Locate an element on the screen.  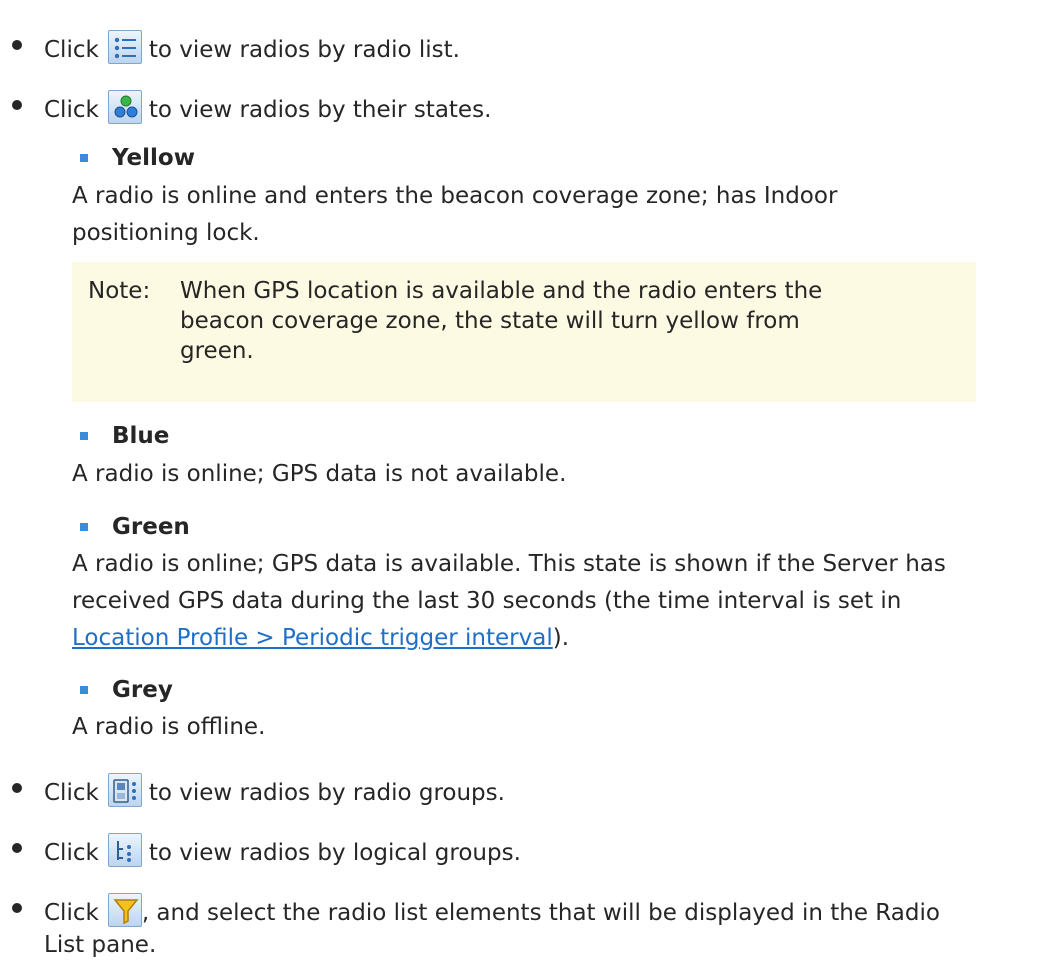
state-title-blue: Blue is located at coordinates (141, 436).